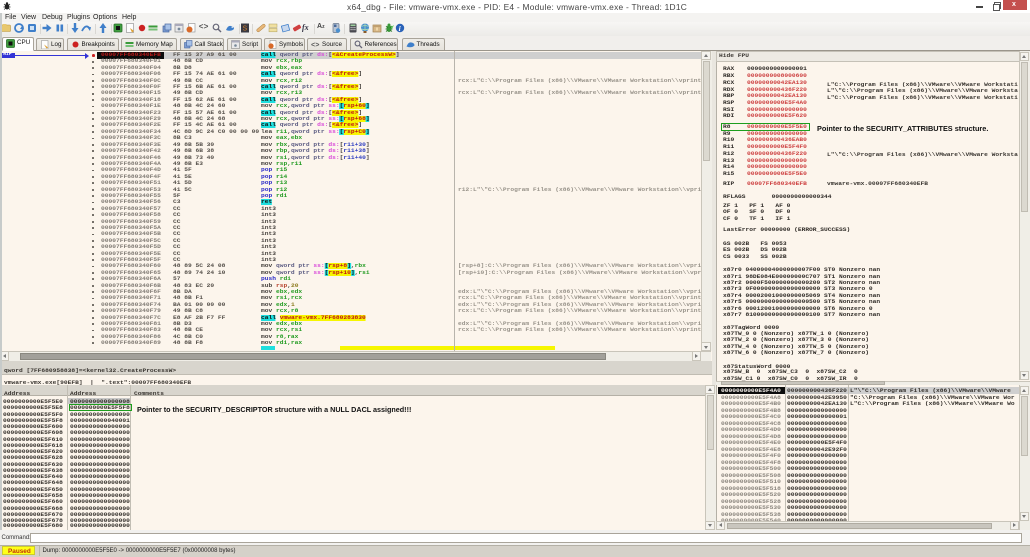 Image resolution: width=1030 pixels, height=557 pixels. What do you see at coordinates (244, 29) in the screenshot?
I see `svg-text: S` at bounding box center [244, 29].